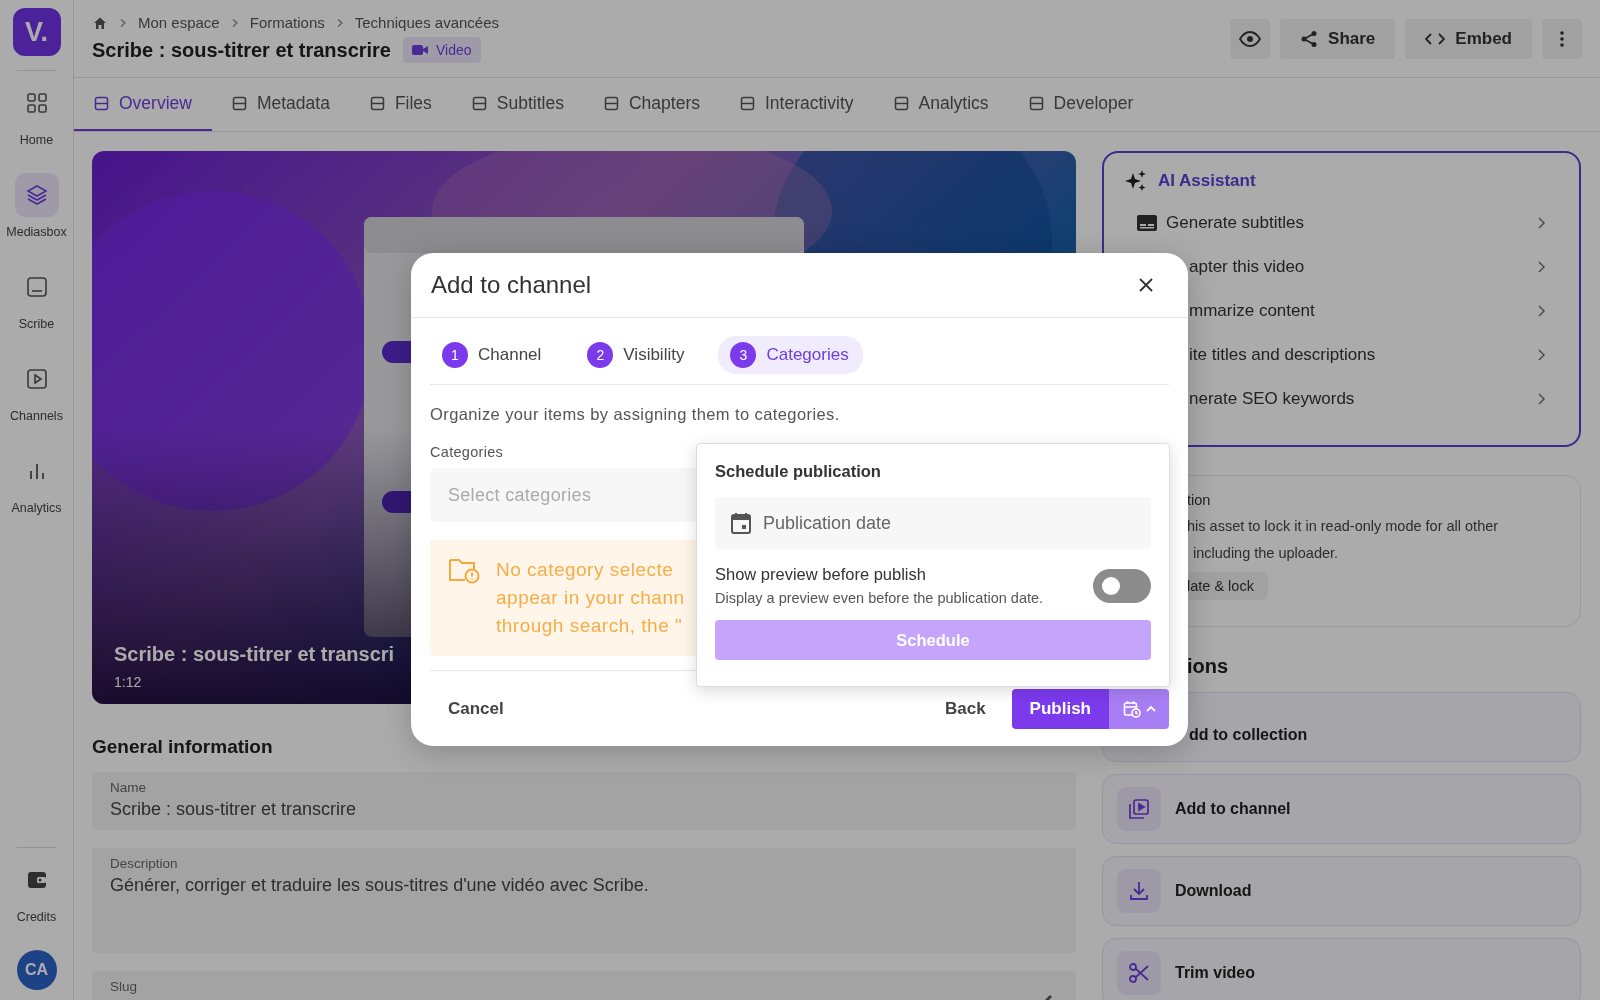 Image resolution: width=1600 pixels, height=1000 pixels. Describe the element at coordinates (584, 801) in the screenshot. I see `form-field: Name Scribe : sous-titrer et transcrire` at that location.